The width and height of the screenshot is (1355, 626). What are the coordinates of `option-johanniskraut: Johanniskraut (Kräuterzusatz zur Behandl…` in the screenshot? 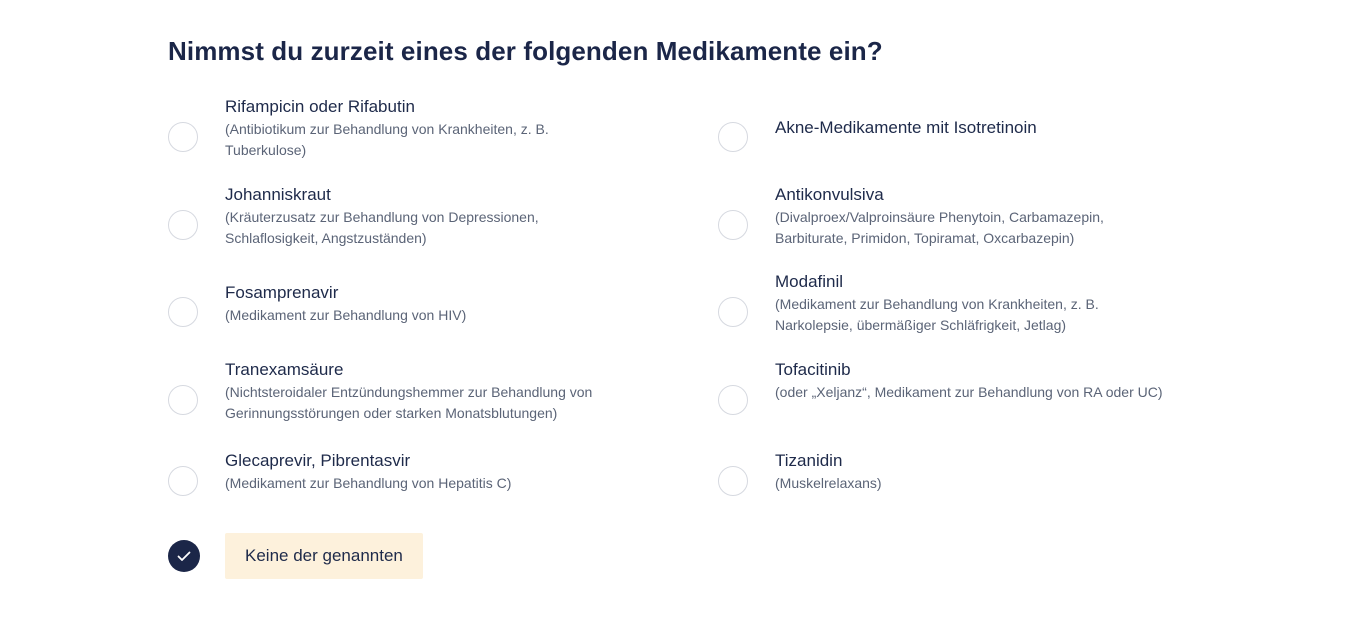 It's located at (398, 217).